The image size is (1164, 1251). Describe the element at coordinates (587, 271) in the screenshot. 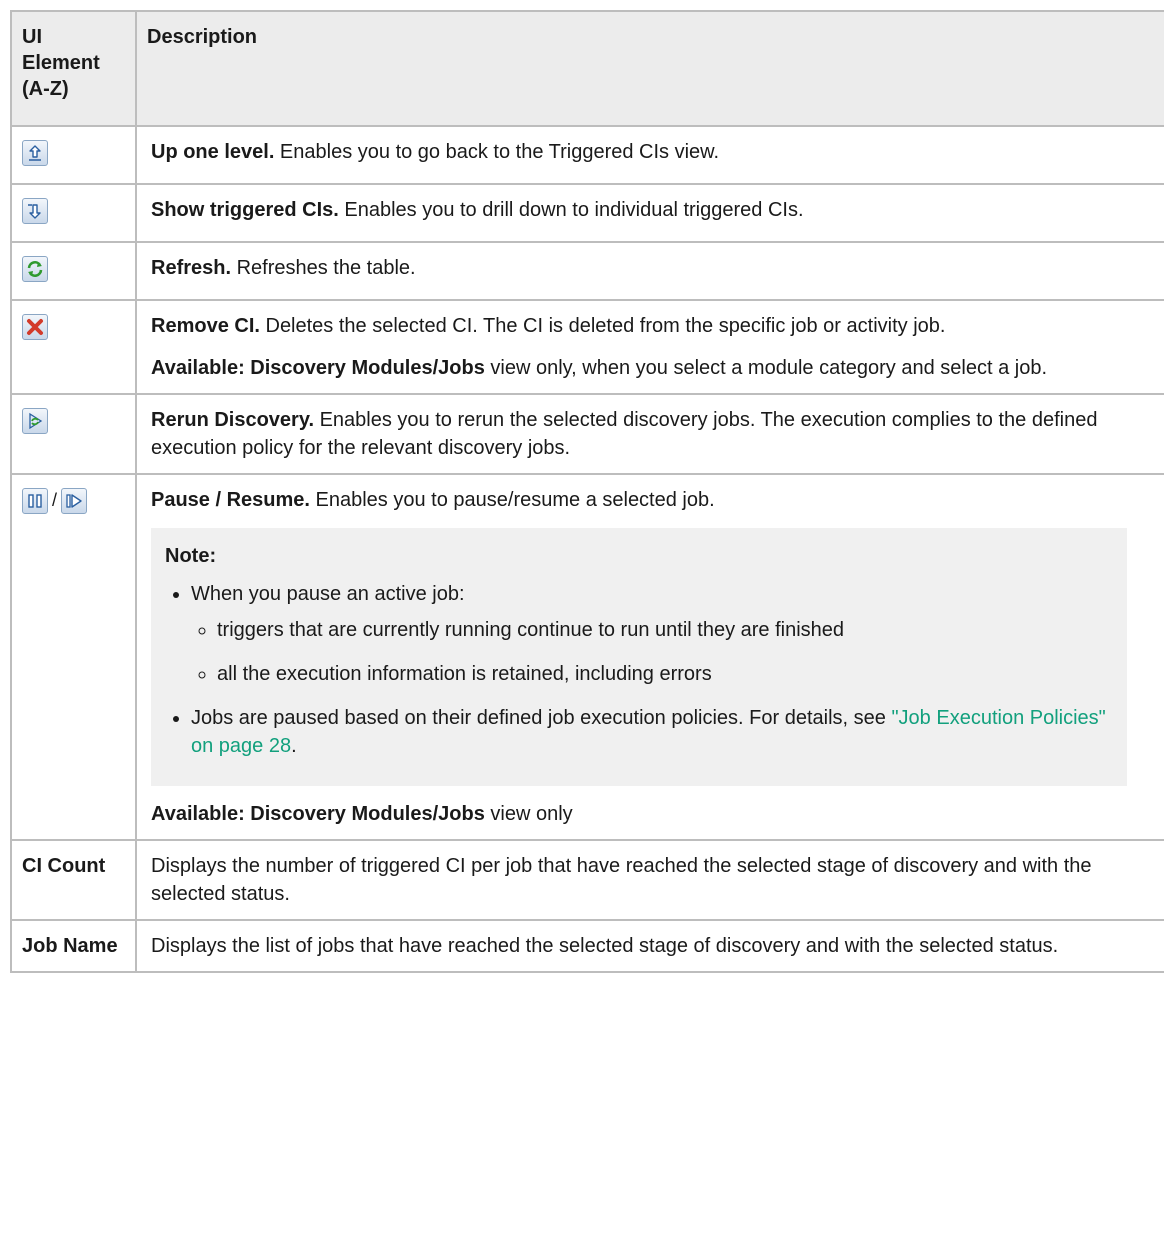

I see `table-row: Refresh. Refreshes the table.` at that location.